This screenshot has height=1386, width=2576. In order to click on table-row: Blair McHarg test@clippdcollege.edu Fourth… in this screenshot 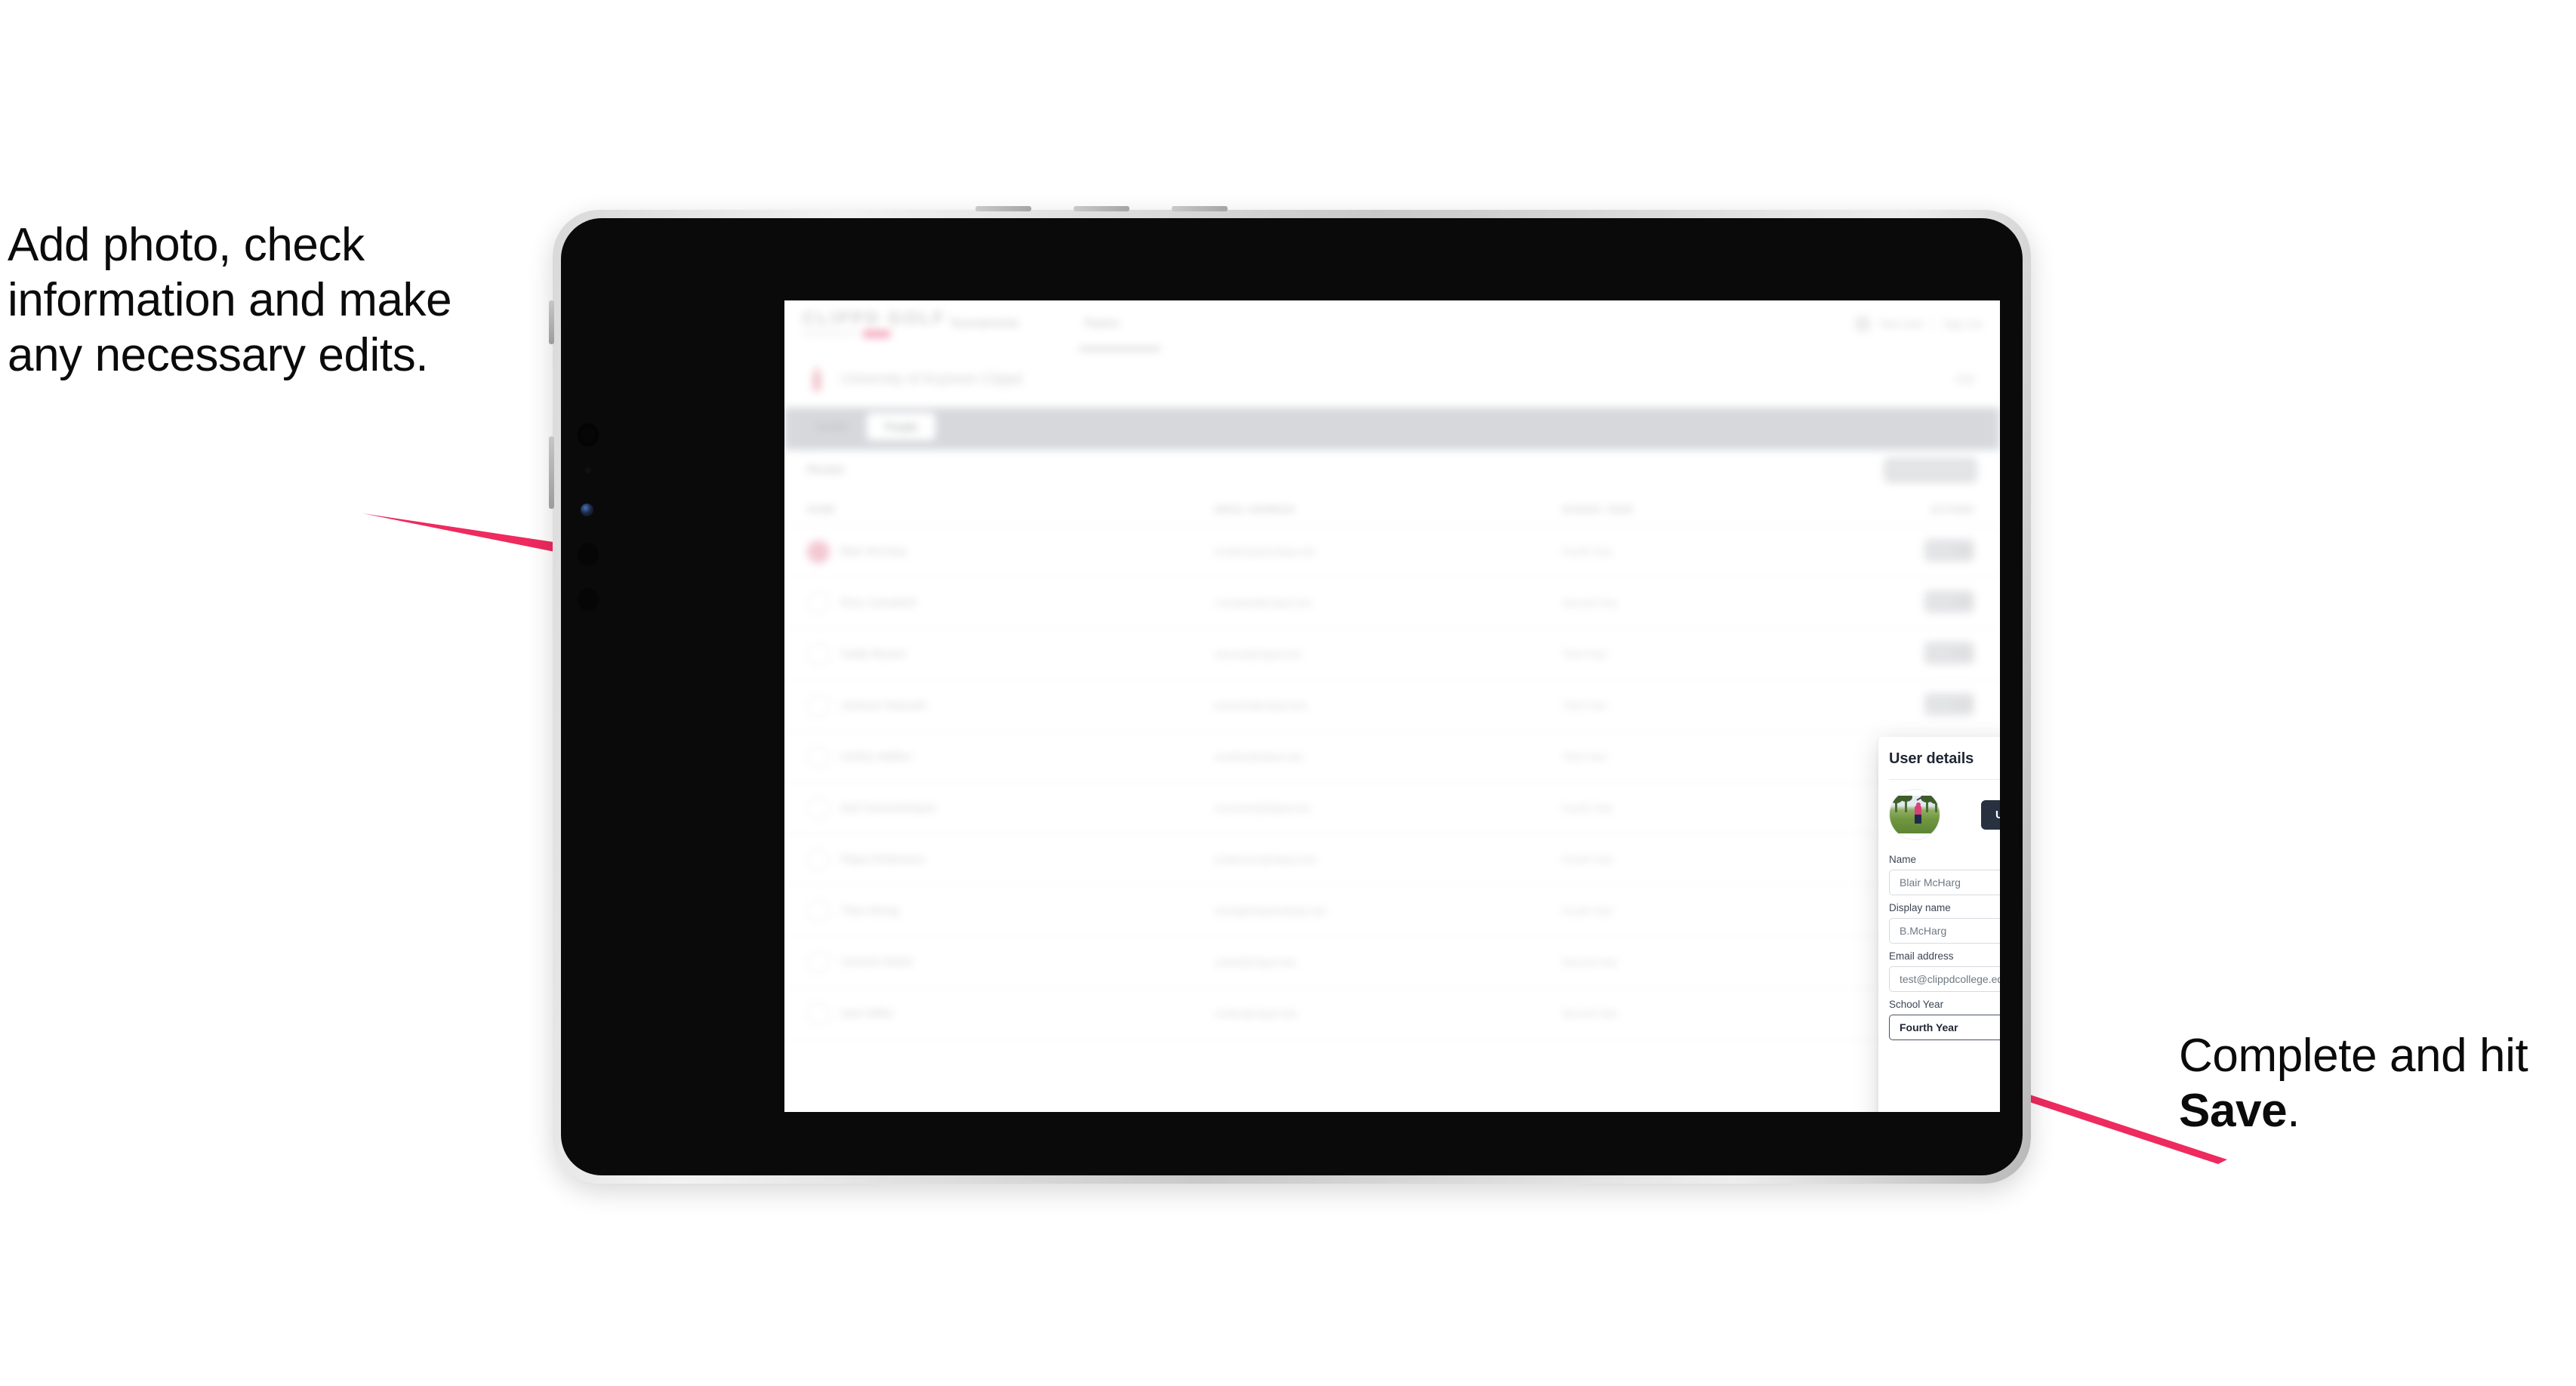, I will do `click(1392, 551)`.